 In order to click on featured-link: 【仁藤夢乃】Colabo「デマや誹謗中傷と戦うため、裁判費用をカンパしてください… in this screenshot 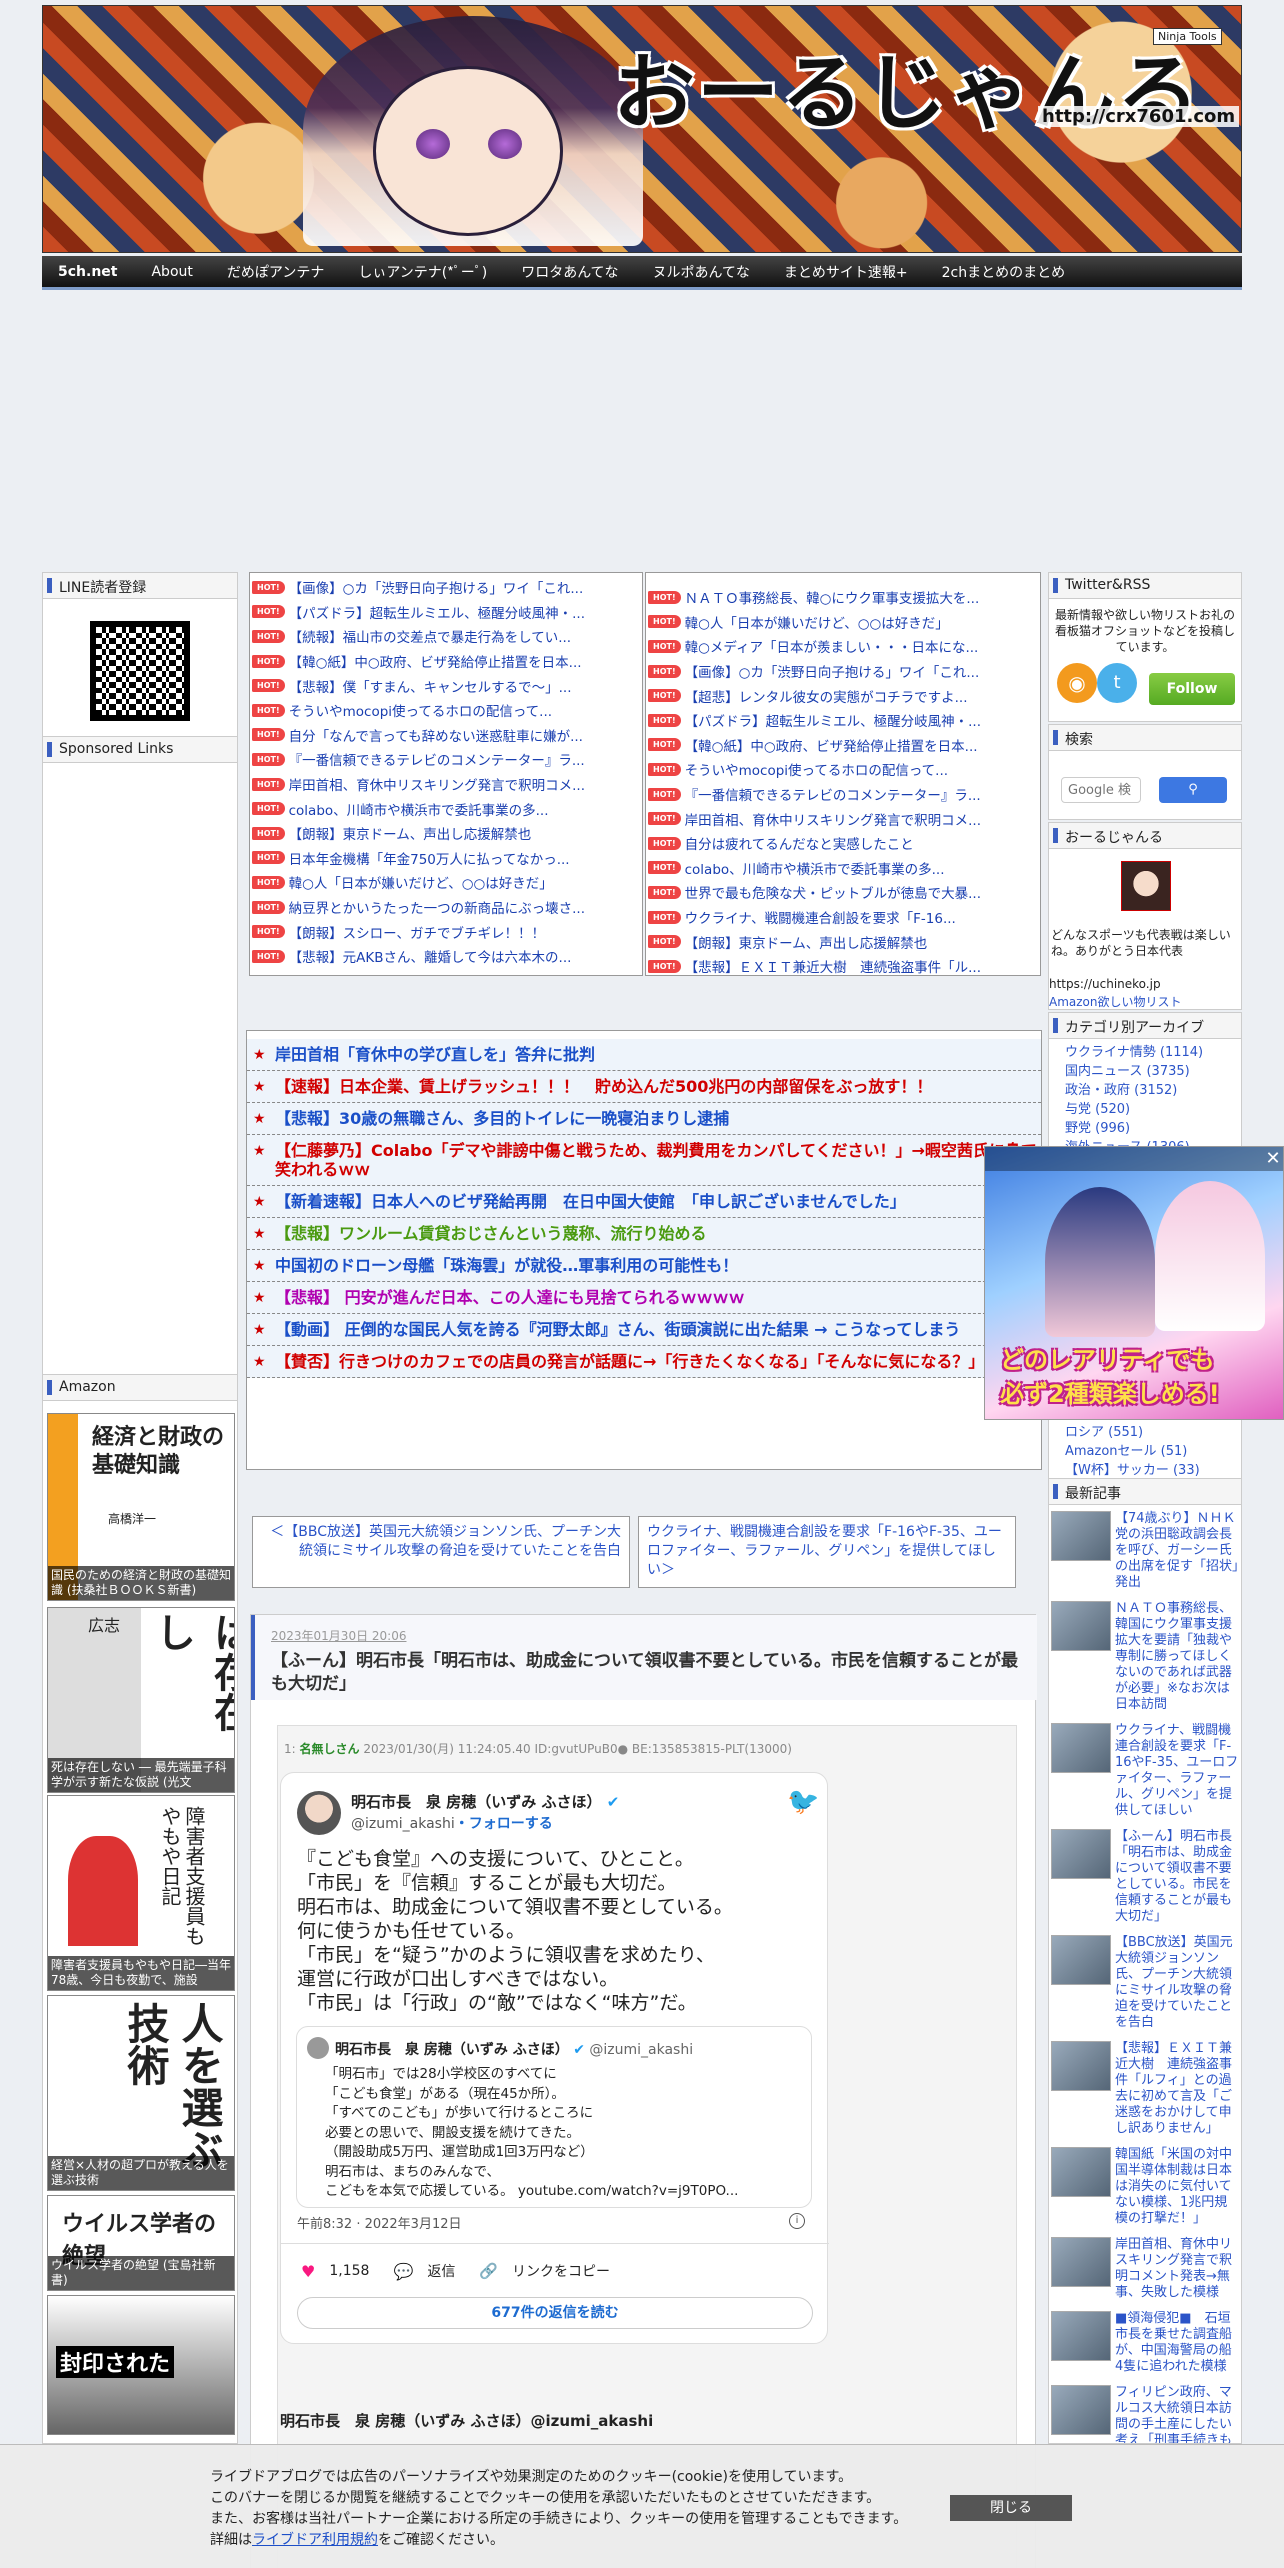, I will do `click(644, 1160)`.